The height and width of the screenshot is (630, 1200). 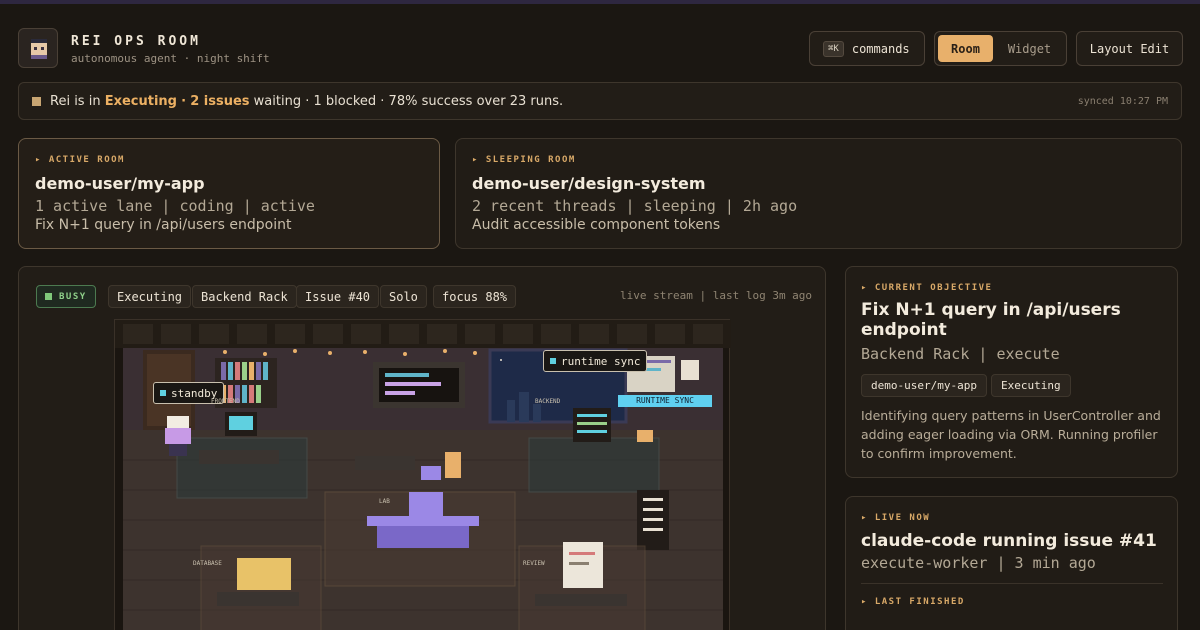 I want to click on tag-mode: Solo, so click(x=403, y=296).